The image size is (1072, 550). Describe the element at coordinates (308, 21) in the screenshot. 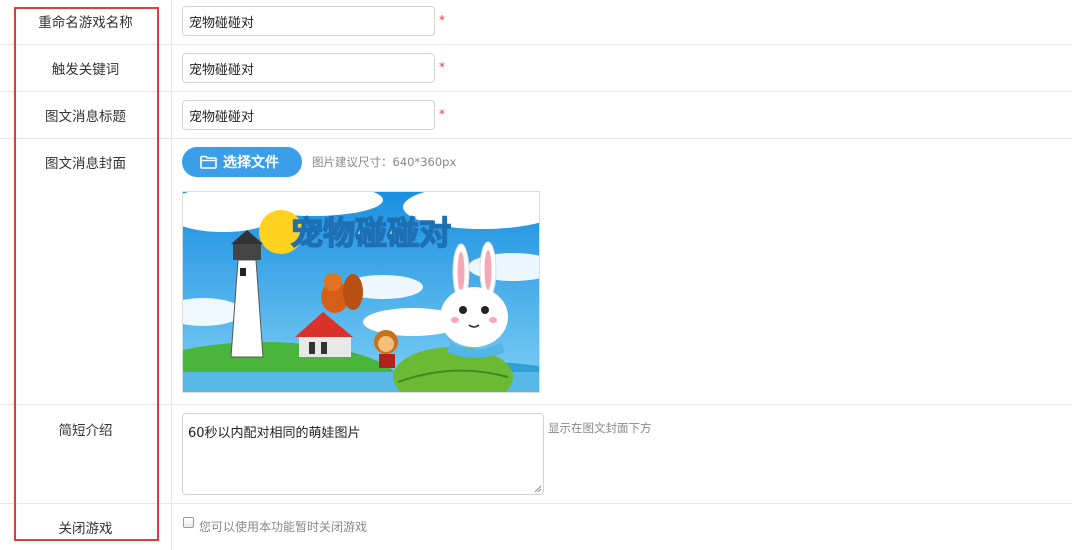

I see `game-name-input` at that location.